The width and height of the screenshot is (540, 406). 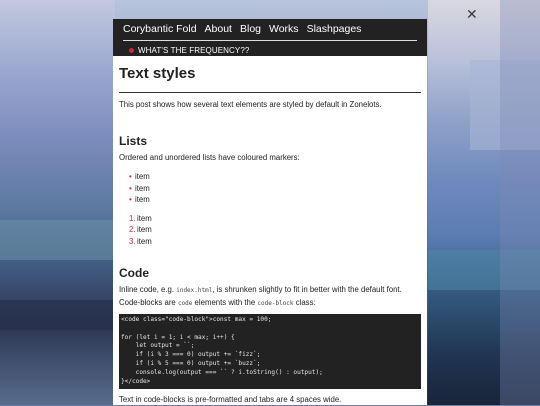 What do you see at coordinates (275, 303) in the screenshot?
I see `inline-code-class: code-block` at bounding box center [275, 303].